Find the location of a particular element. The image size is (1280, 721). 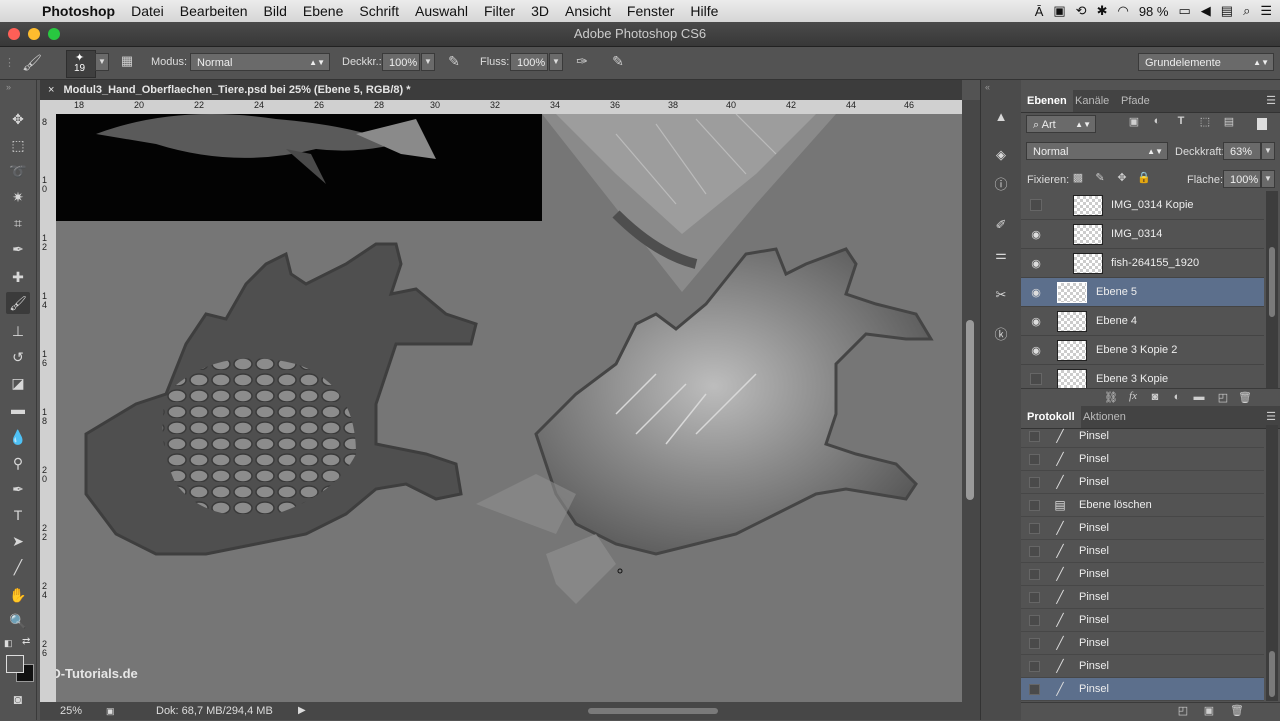

menu-ebene: Ebene is located at coordinates (323, 11).